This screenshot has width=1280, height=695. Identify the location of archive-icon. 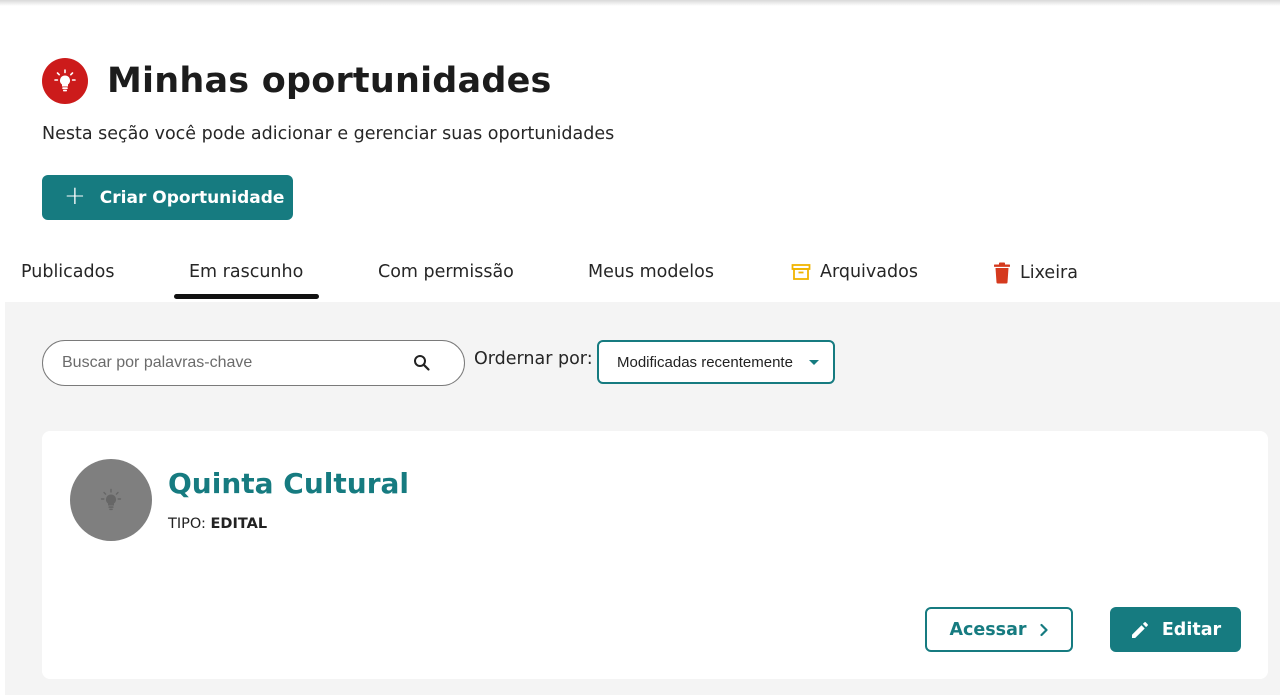
(801, 272).